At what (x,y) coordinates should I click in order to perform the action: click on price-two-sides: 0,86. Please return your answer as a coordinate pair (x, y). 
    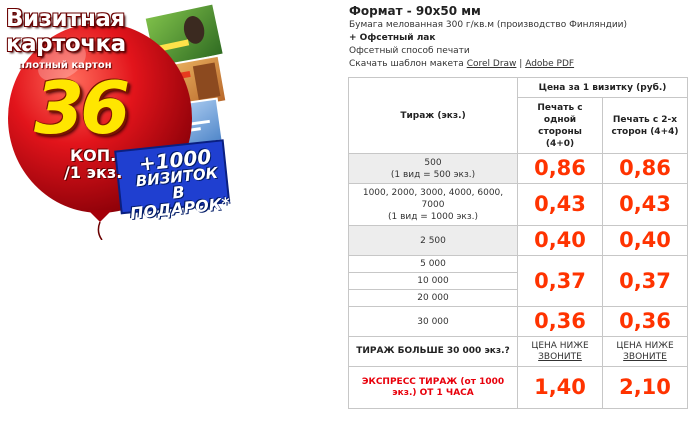
    Looking at the image, I should click on (645, 168).